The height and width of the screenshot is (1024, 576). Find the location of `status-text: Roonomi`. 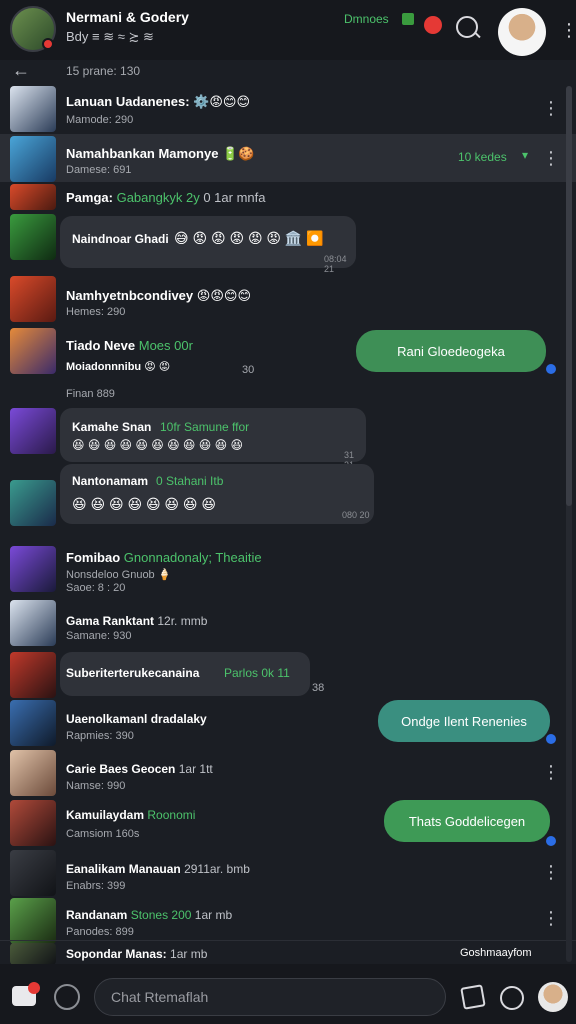

status-text: Roonomi is located at coordinates (171, 815).